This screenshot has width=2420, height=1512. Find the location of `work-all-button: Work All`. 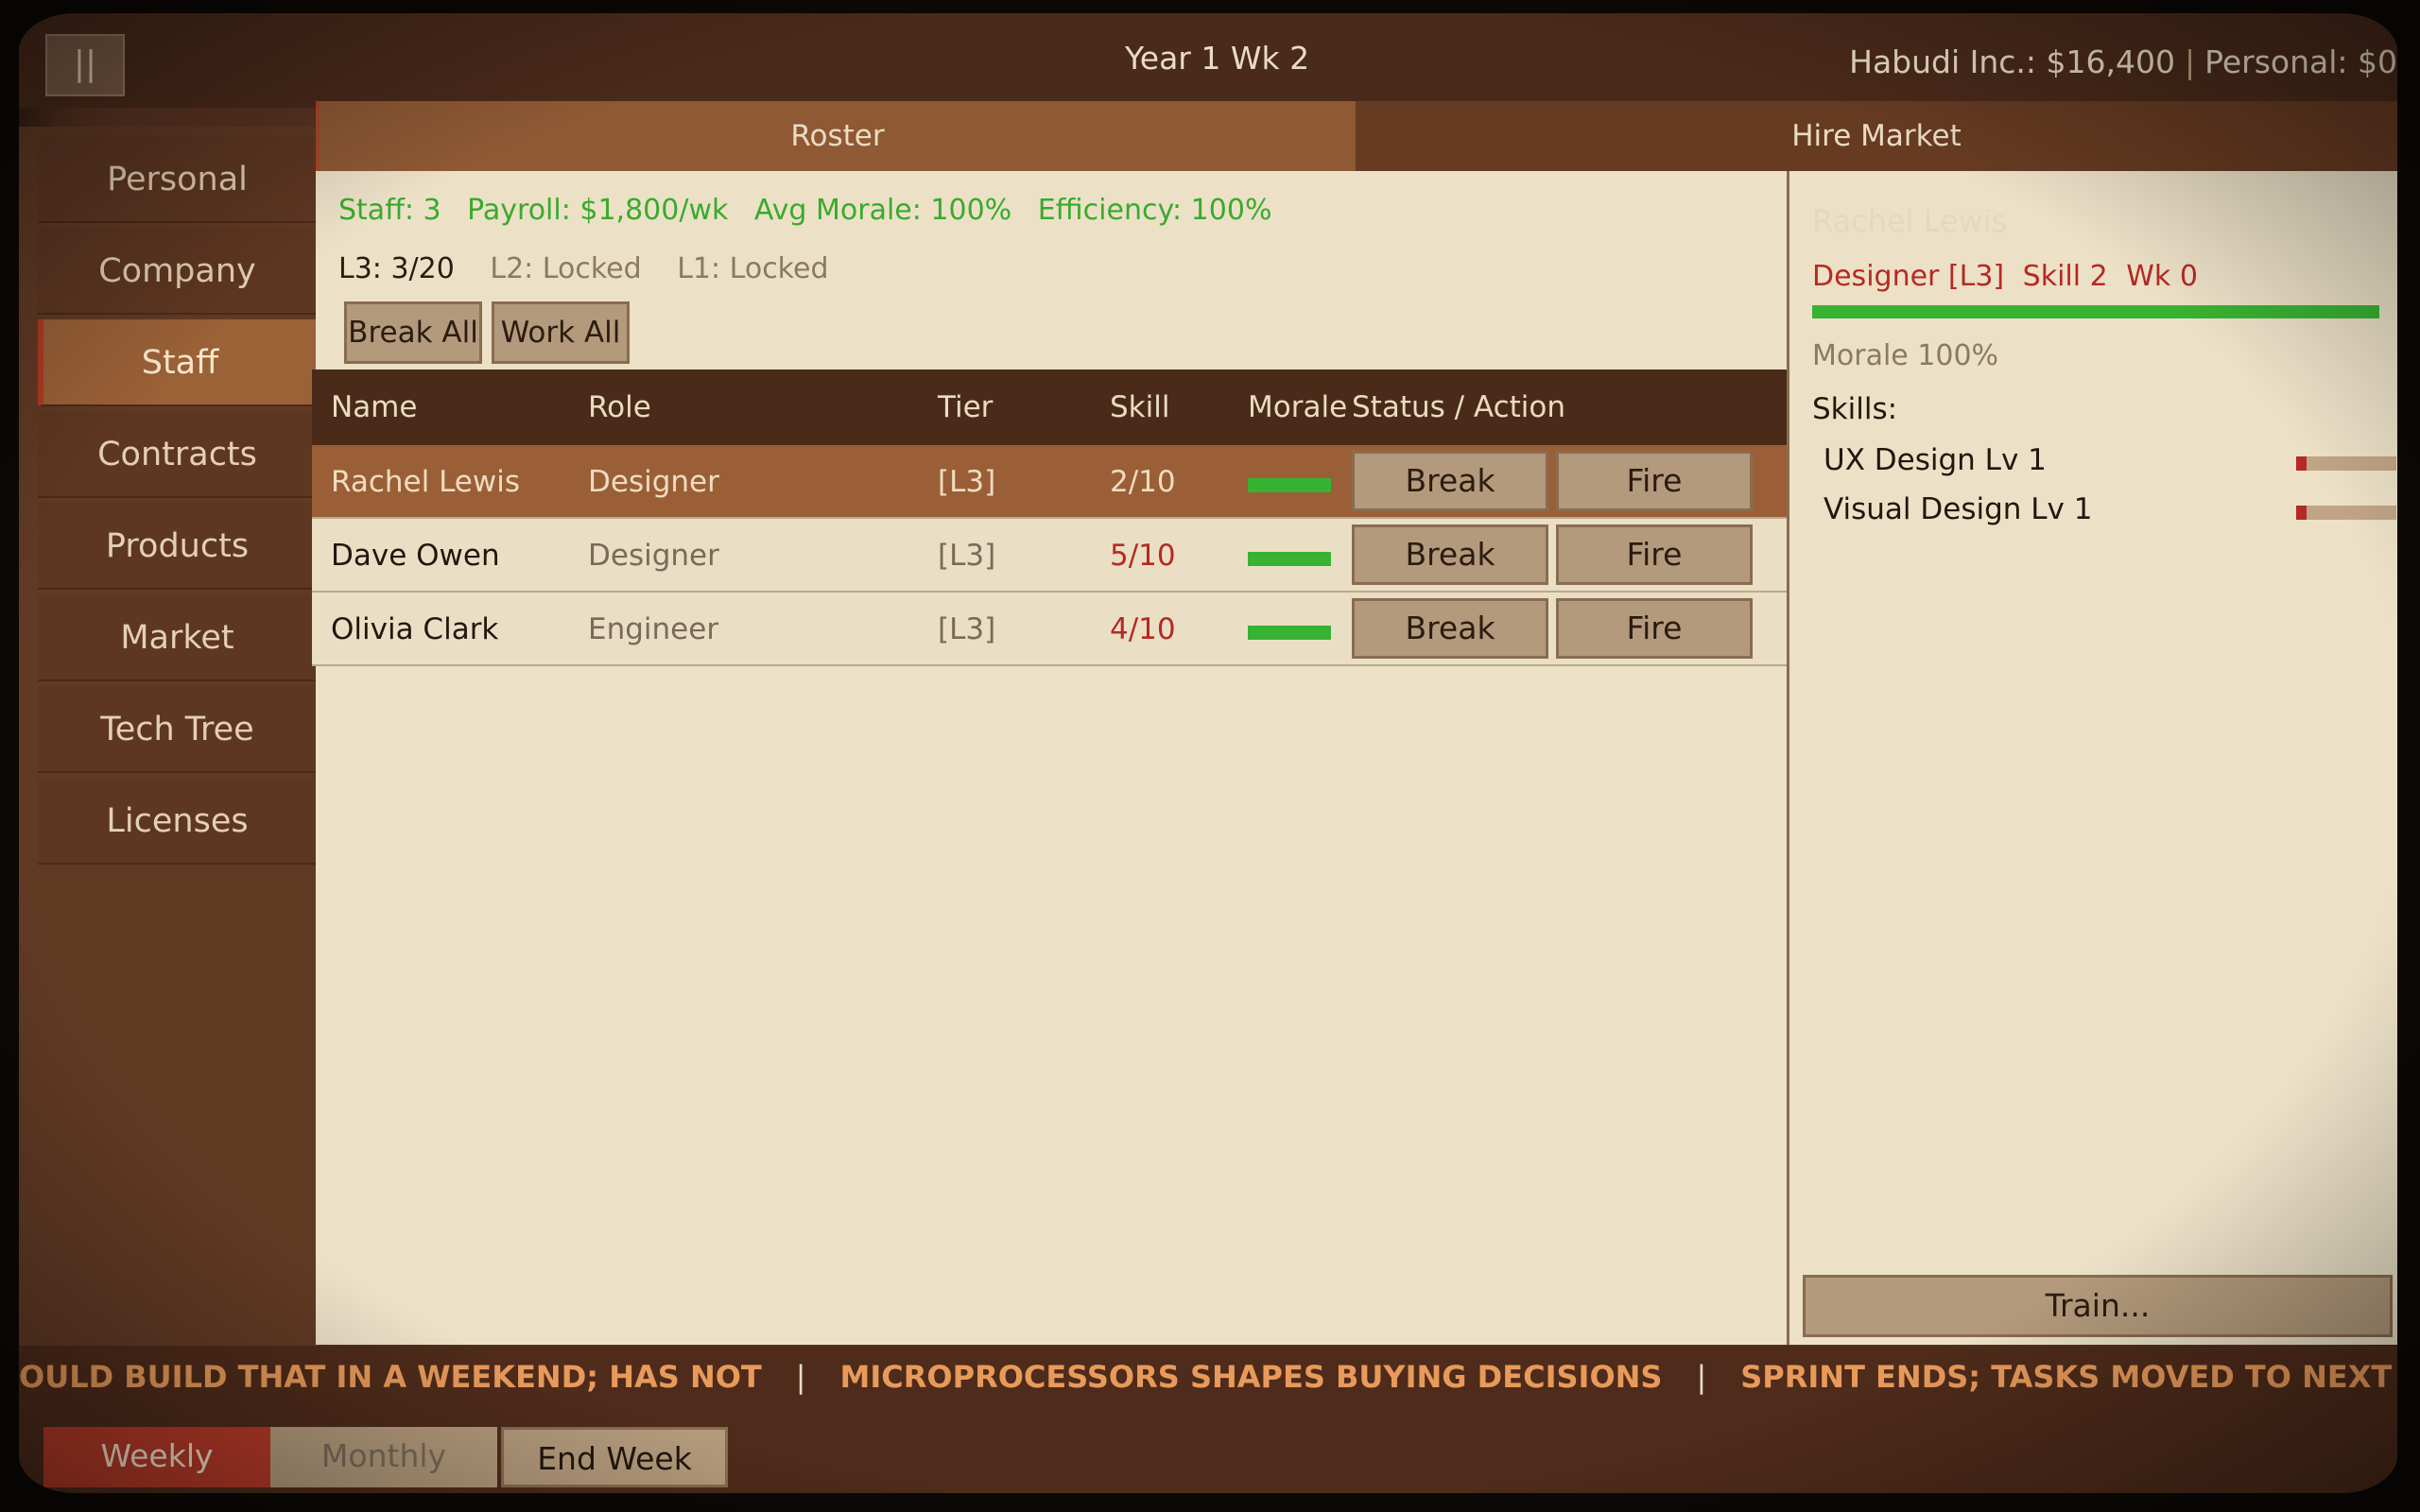

work-all-button: Work All is located at coordinates (561, 332).